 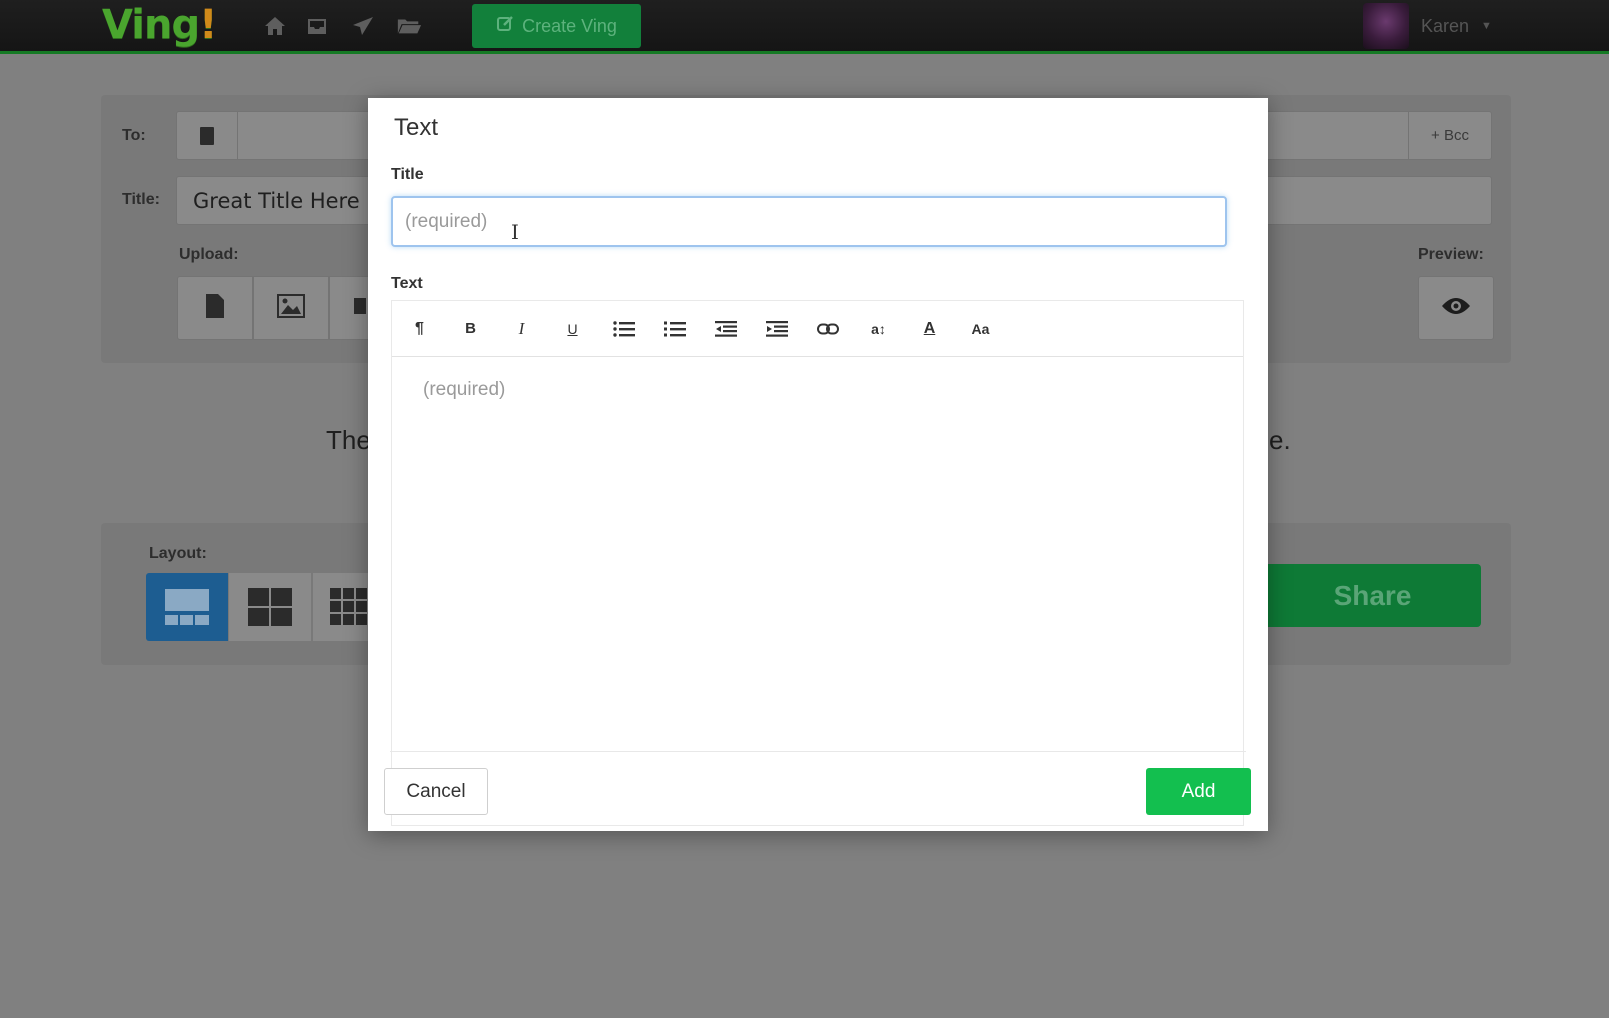 I want to click on indent-button, so click(x=776, y=329).